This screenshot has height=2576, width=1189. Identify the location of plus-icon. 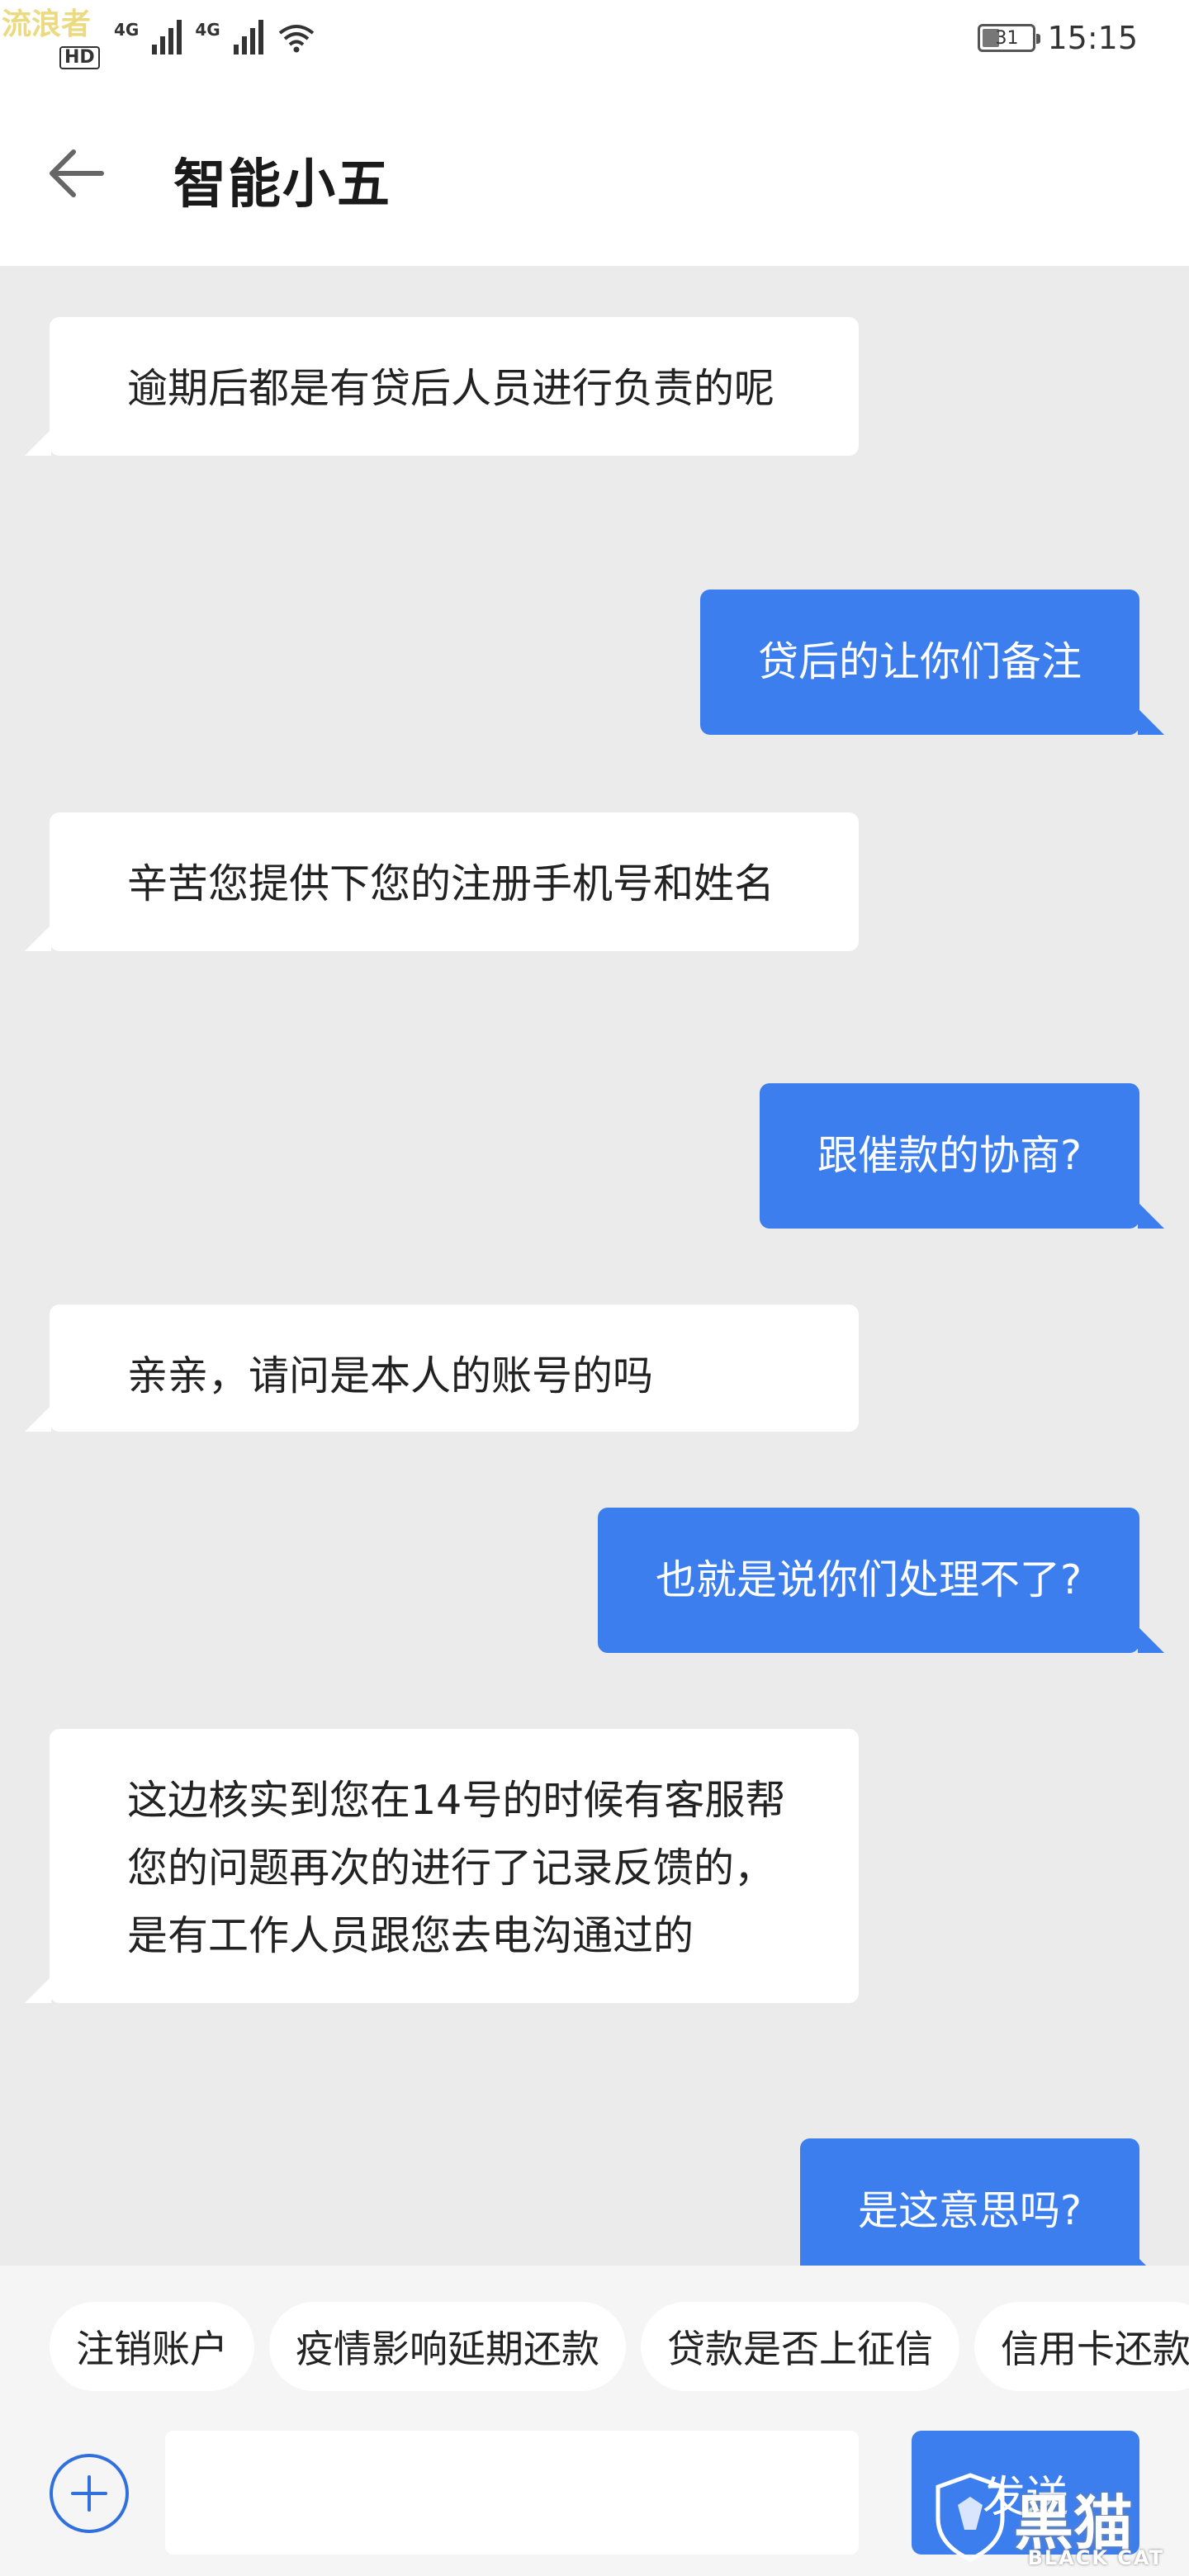
(89, 2493).